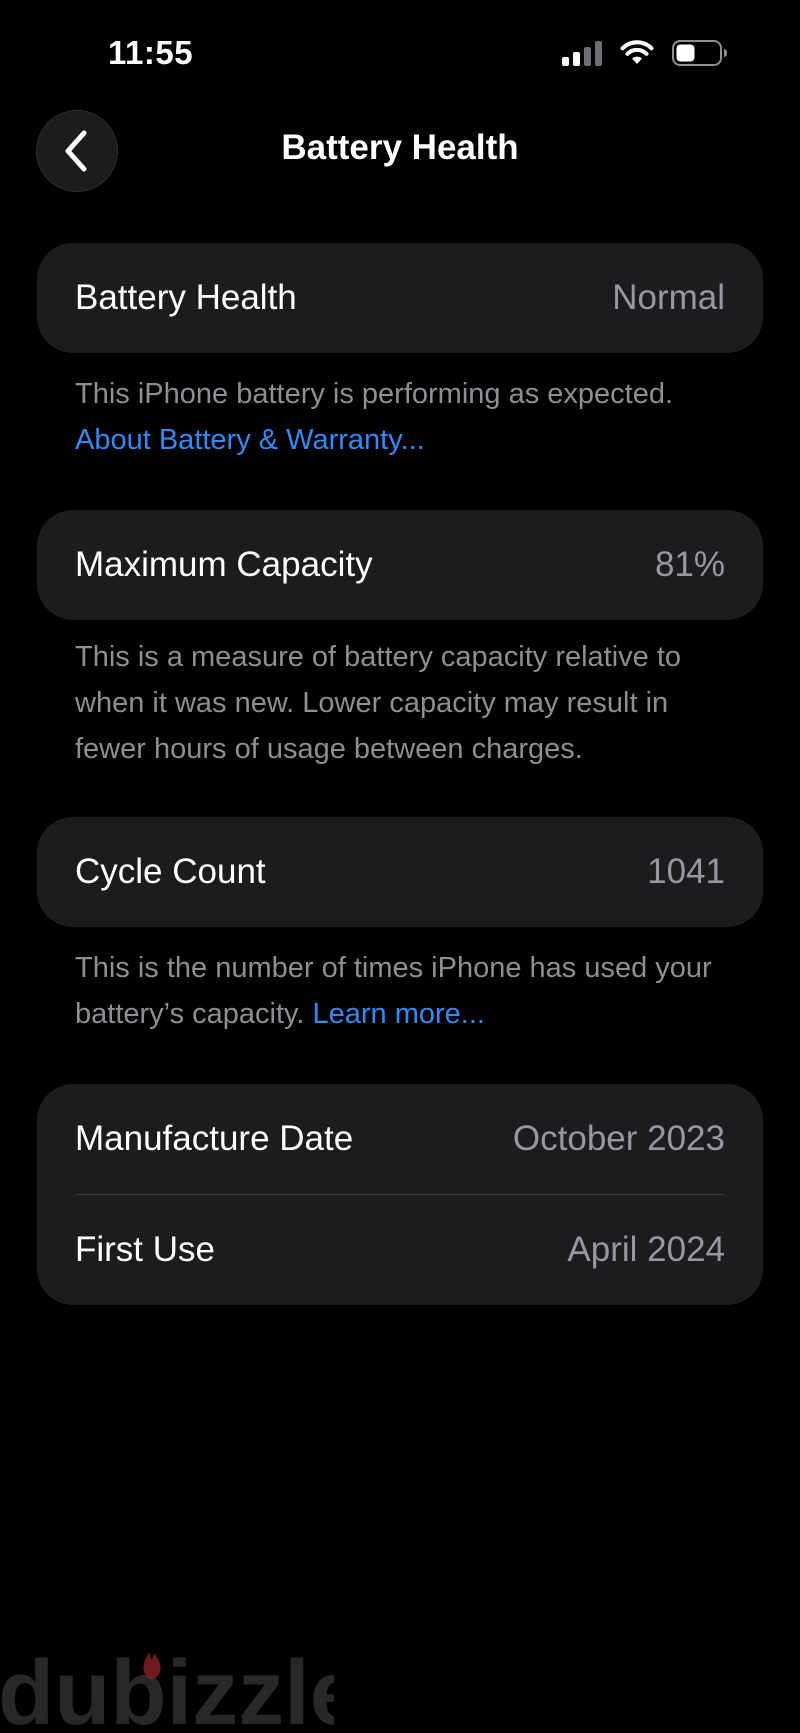 This screenshot has width=800, height=1733. What do you see at coordinates (689, 564) in the screenshot?
I see `maximum-capacity-value: 81%` at bounding box center [689, 564].